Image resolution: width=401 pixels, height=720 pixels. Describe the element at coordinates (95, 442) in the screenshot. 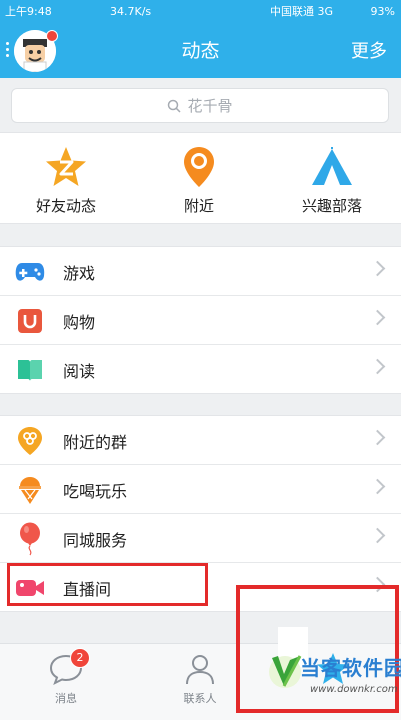

I see `list-item-nearby-groups-label: 附近的群` at that location.